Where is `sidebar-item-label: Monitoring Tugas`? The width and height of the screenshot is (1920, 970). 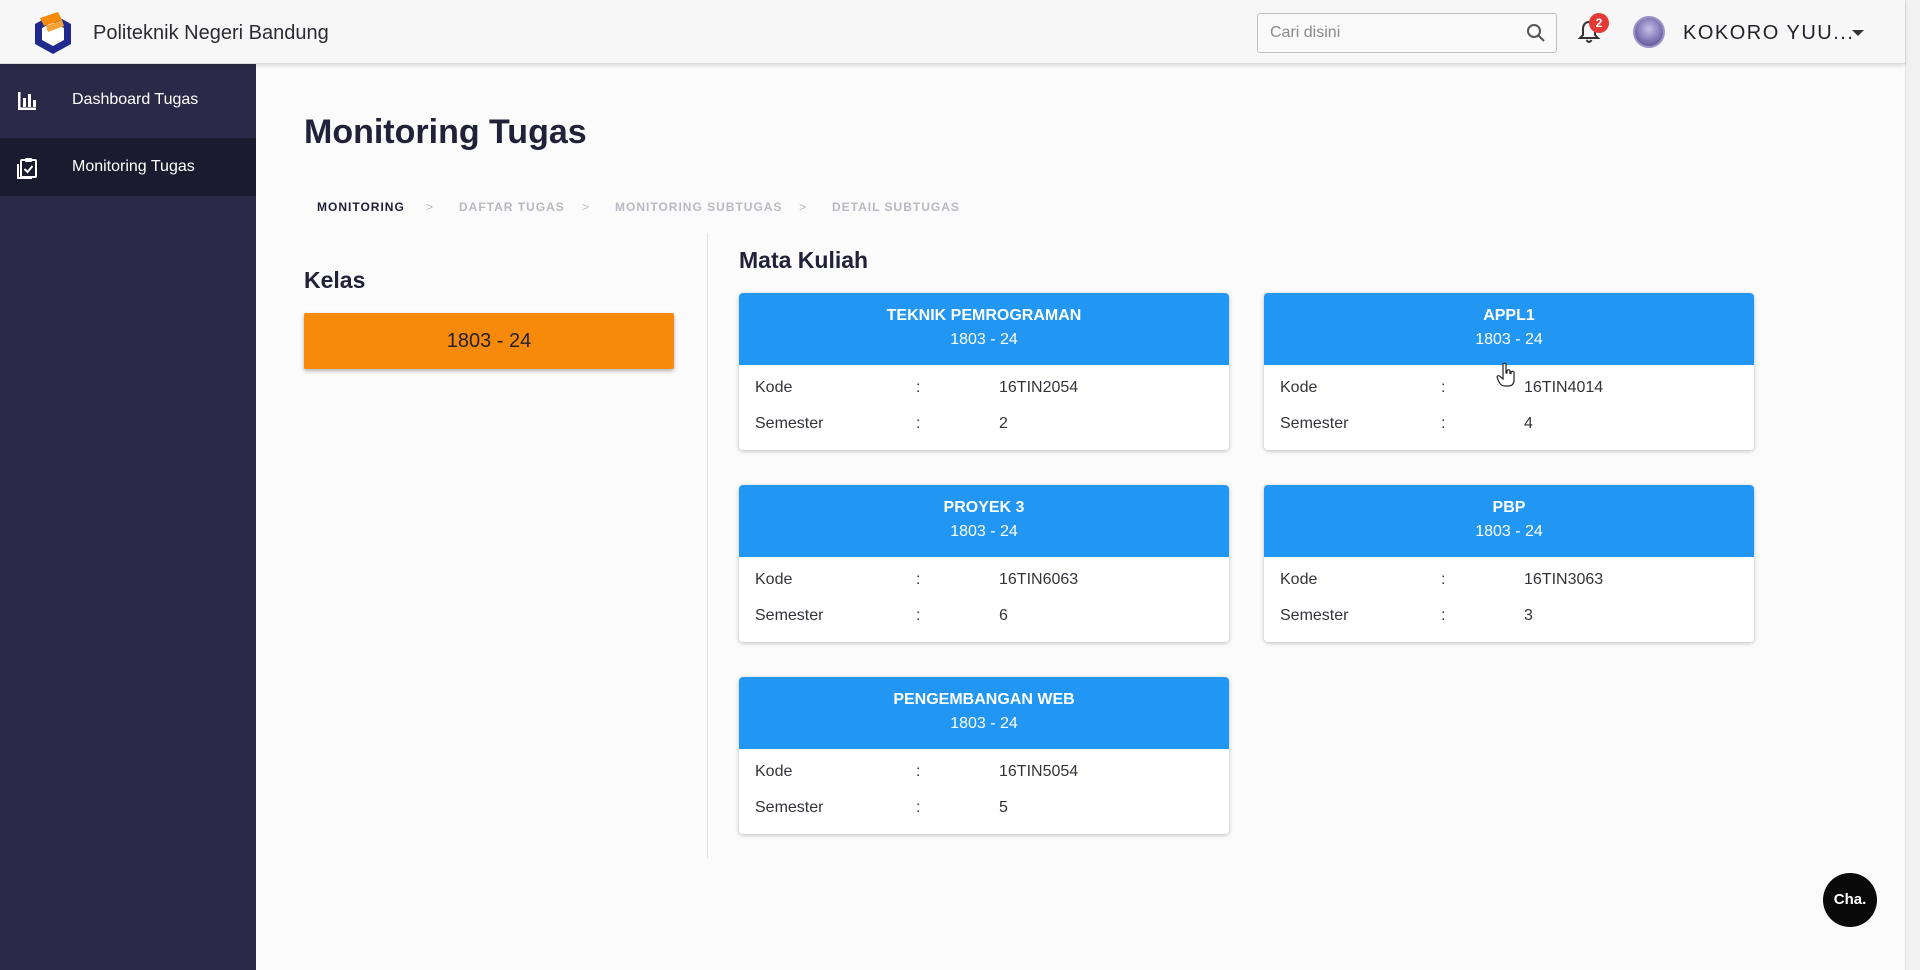
sidebar-item-label: Monitoring Tugas is located at coordinates (133, 166).